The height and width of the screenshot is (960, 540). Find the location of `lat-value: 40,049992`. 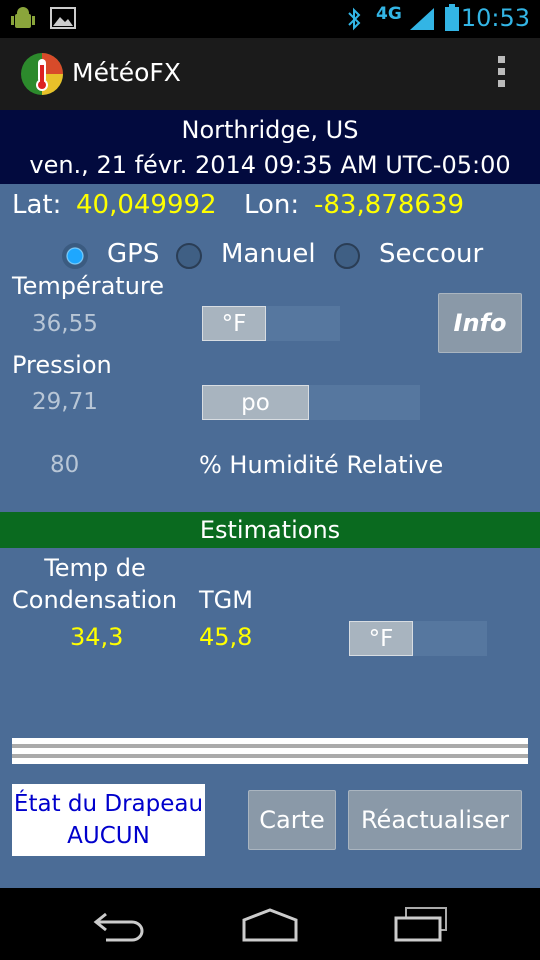

lat-value: 40,049992 is located at coordinates (146, 205).